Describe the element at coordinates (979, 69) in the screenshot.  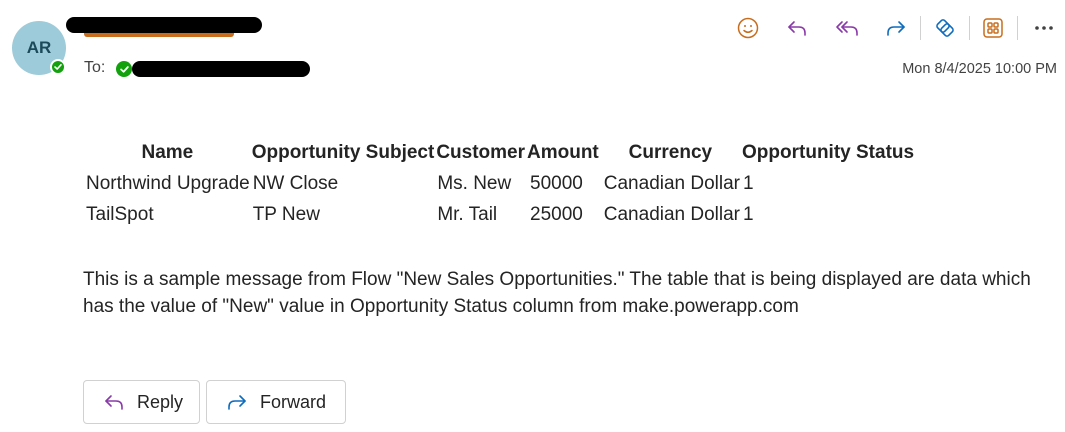
I see `sent-datetime: Mon 8/4/2025 10:00 PM` at that location.